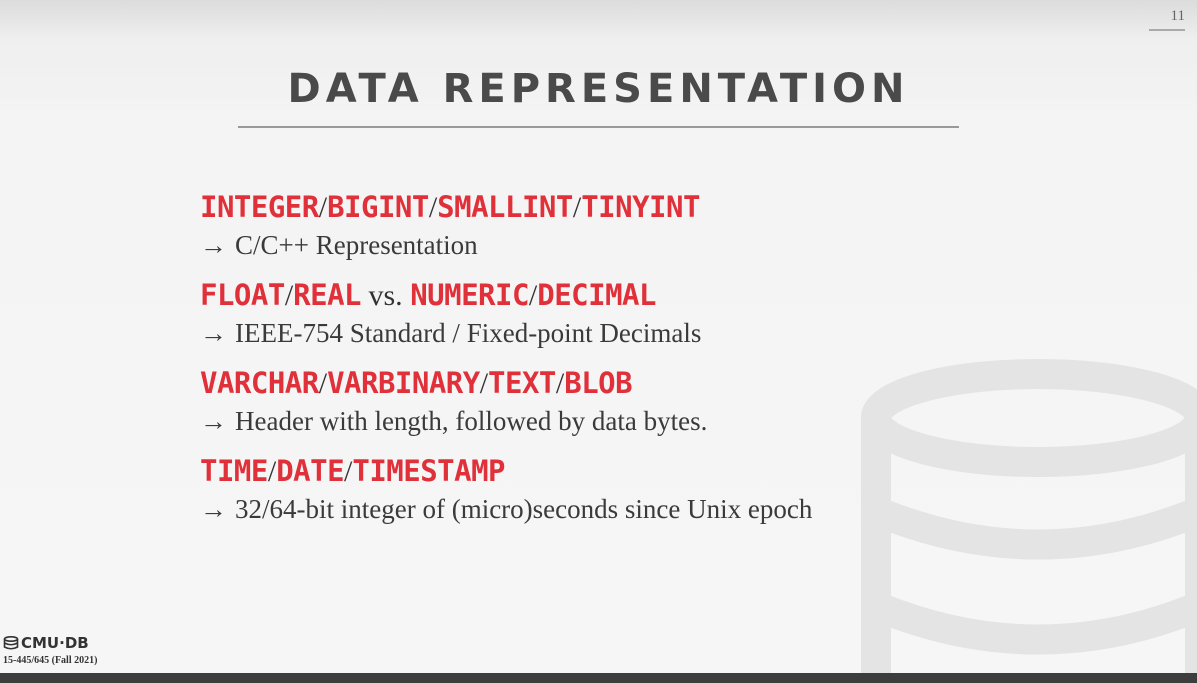 This screenshot has width=1197, height=683. I want to click on title-underline, so click(598, 127).